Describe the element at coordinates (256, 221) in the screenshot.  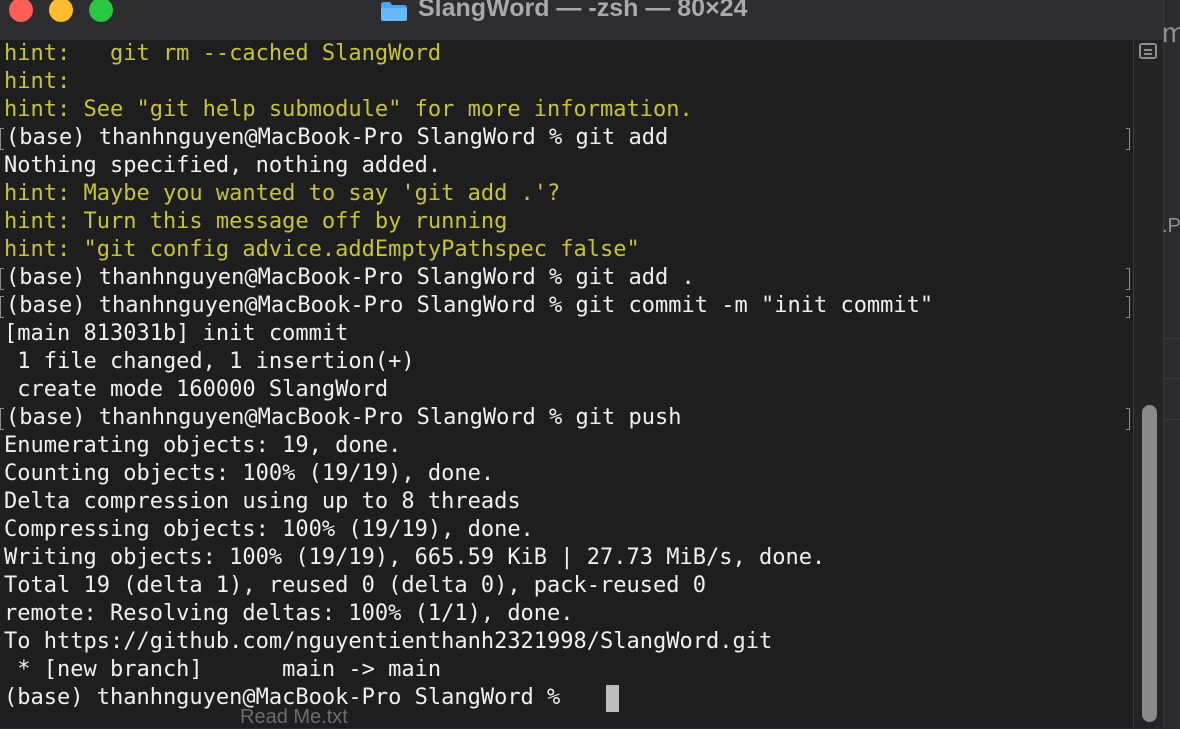
I see `terminal-line: hint: Turn this message off by running` at that location.